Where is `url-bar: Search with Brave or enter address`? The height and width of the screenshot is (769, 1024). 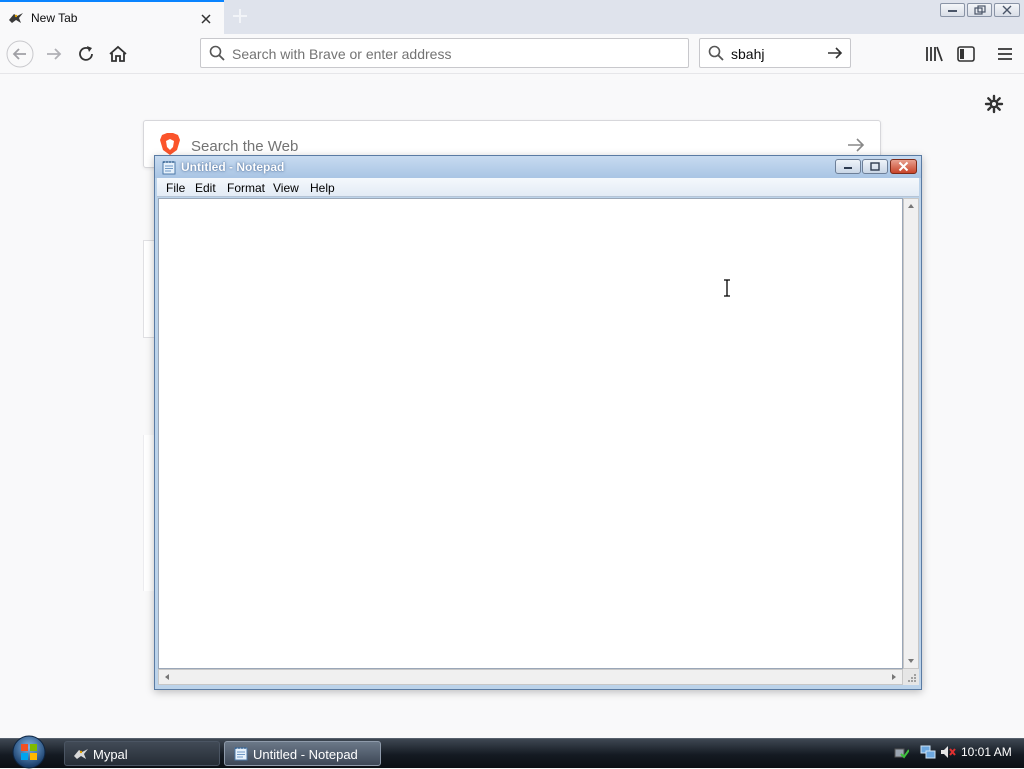 url-bar: Search with Brave or enter address is located at coordinates (444, 53).